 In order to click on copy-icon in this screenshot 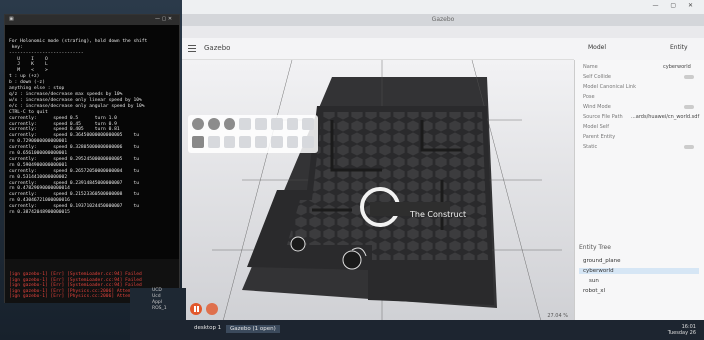, I will do `click(276, 142)`.